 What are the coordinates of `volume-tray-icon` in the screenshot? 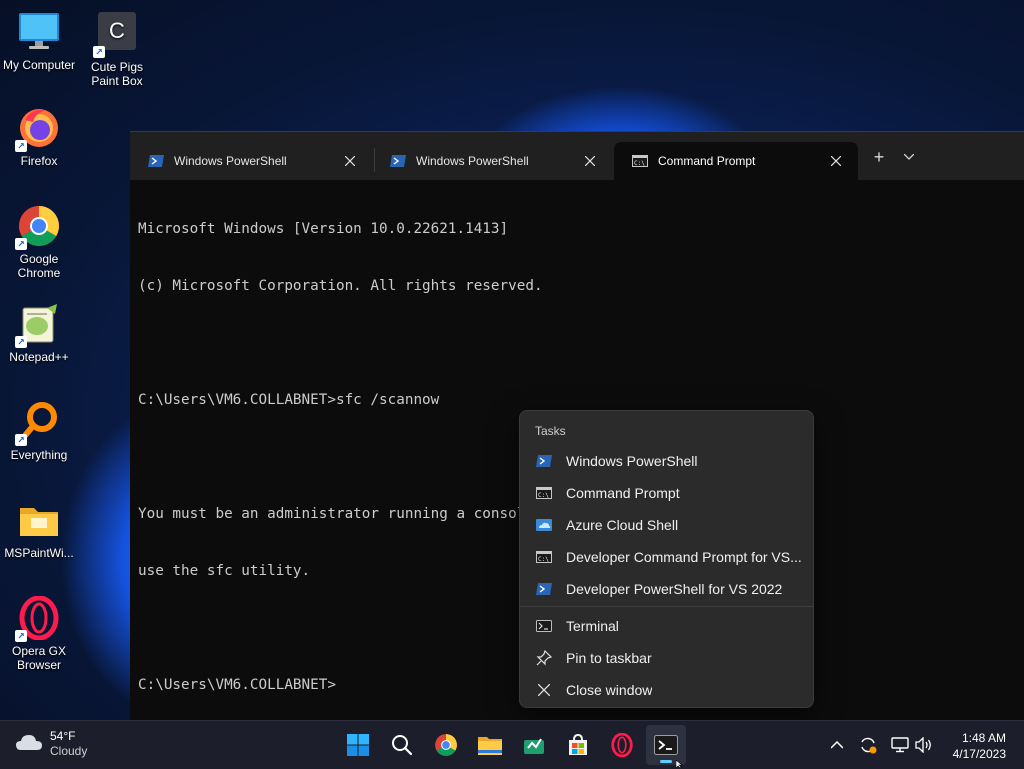 It's located at (924, 745).